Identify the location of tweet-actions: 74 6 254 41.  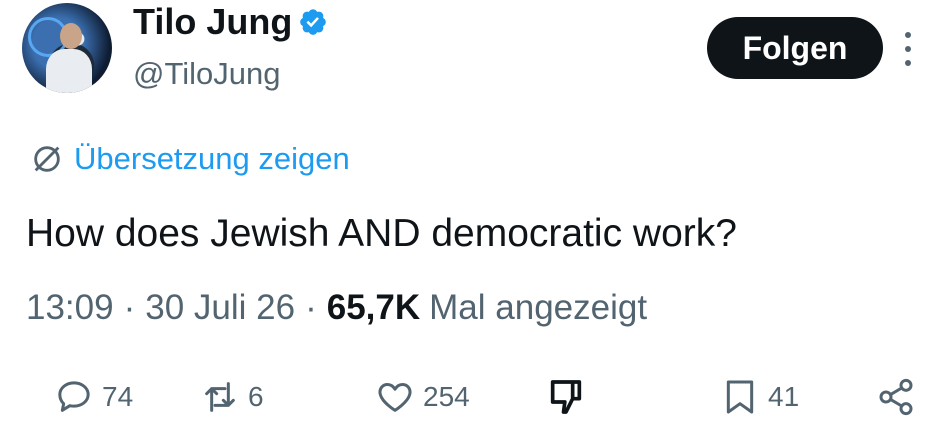
(475, 403).